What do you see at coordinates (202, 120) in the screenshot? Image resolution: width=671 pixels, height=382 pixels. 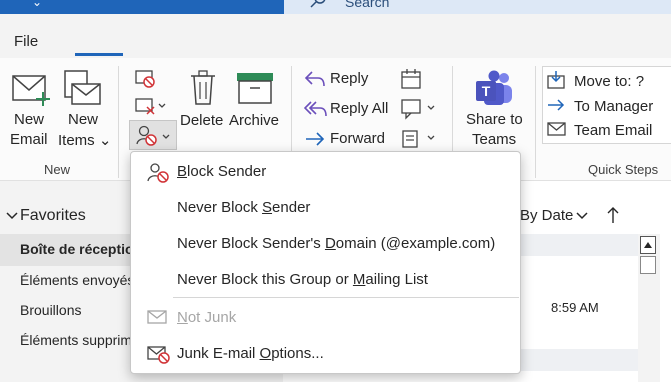 I see `delete-label: Delete` at bounding box center [202, 120].